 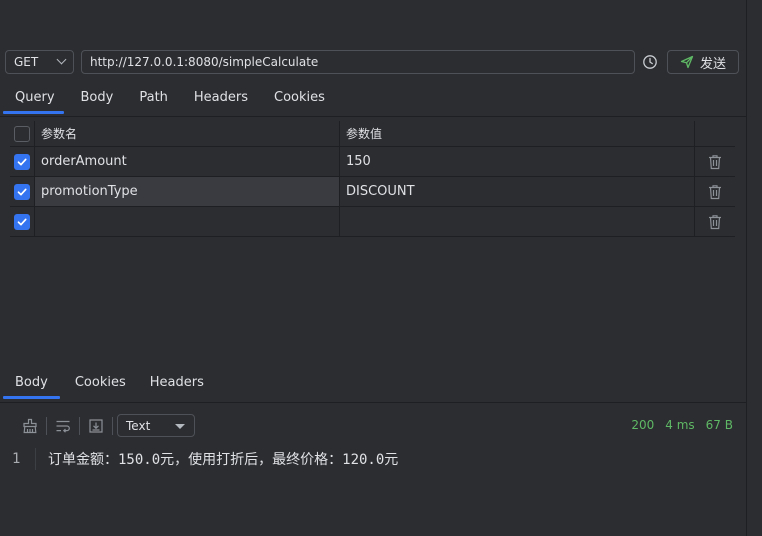 What do you see at coordinates (180, 426) in the screenshot?
I see `caret-down-icon` at bounding box center [180, 426].